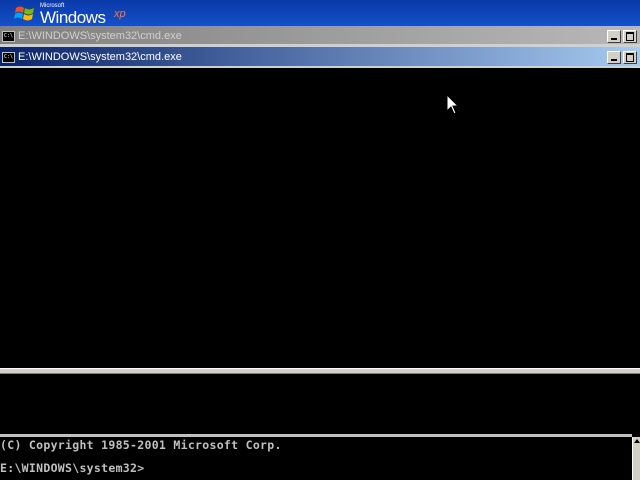 Image resolution: width=640 pixels, height=480 pixels. Describe the element at coordinates (100, 36) in the screenshot. I see `background-window-title: E:\WINDOWS\system32\cmd.exe` at that location.